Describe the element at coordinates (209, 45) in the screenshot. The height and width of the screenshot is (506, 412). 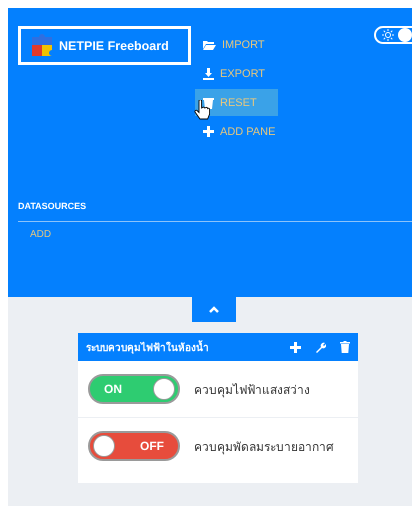
I see `folder-icon` at that location.